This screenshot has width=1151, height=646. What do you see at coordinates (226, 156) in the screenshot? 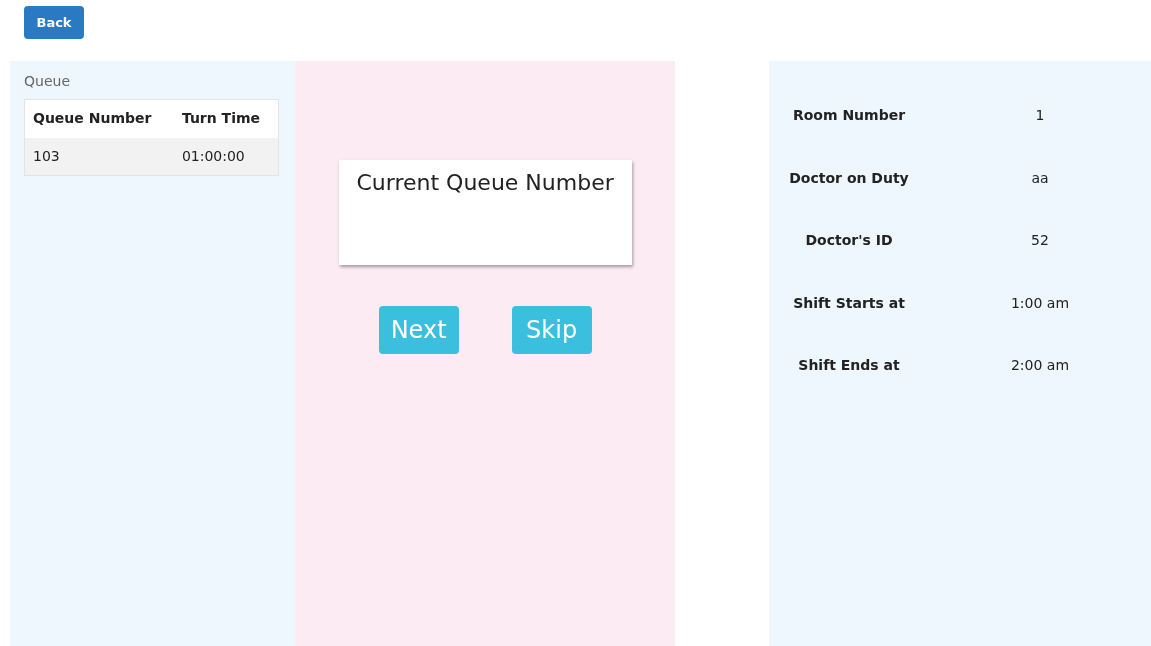
I see `table-cell: 01:00:00` at bounding box center [226, 156].